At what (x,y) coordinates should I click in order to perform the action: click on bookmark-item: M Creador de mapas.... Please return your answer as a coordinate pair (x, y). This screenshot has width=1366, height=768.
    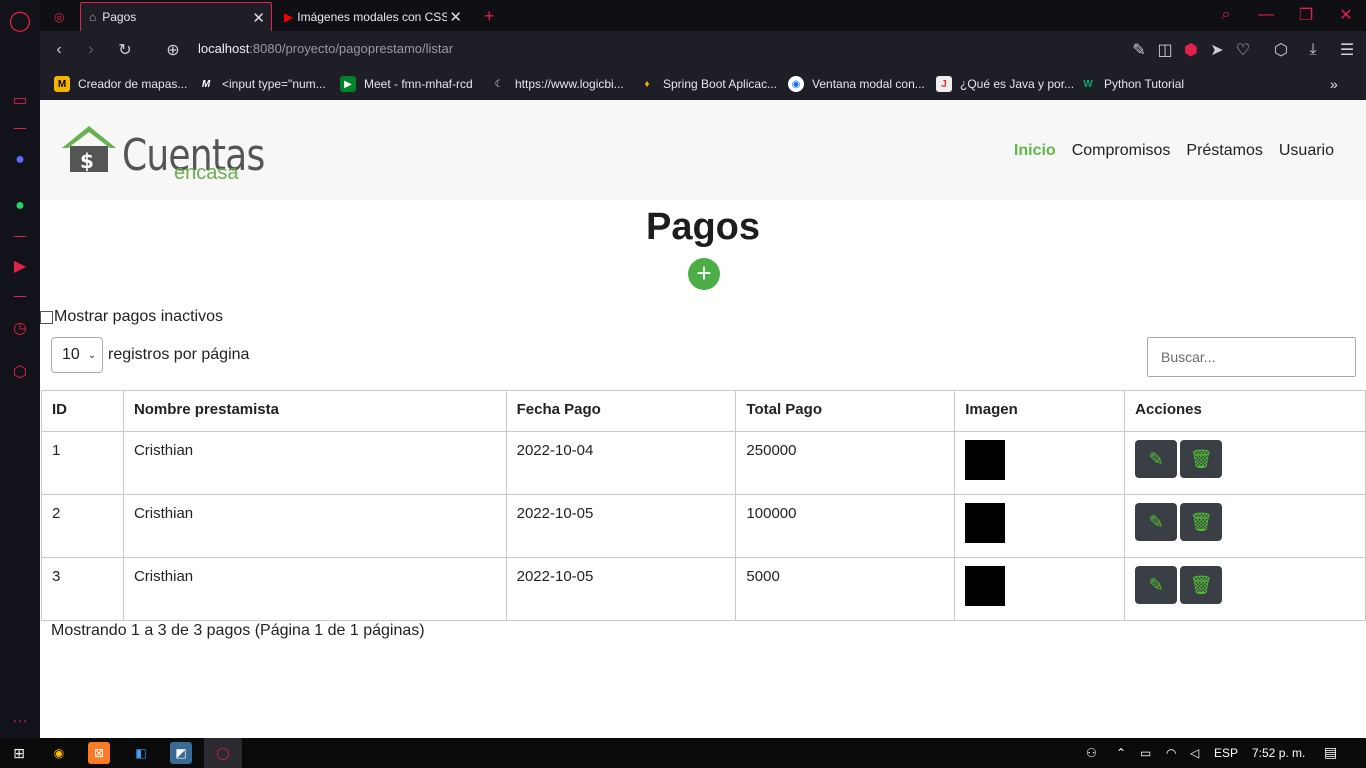
    Looking at the image, I should click on (120, 84).